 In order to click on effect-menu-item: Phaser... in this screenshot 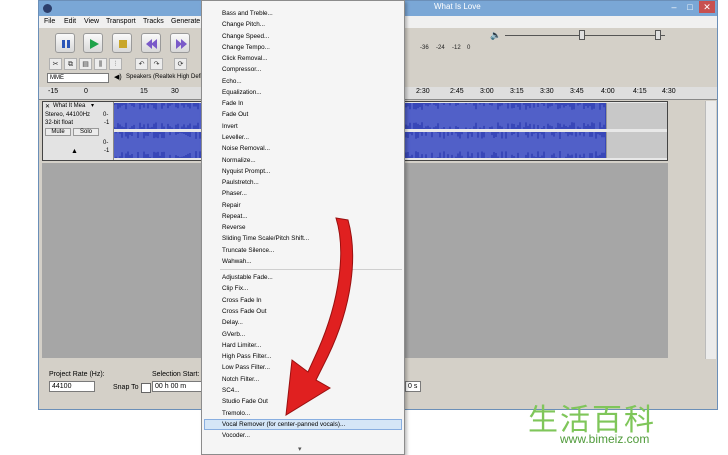, I will do `click(234, 193)`.